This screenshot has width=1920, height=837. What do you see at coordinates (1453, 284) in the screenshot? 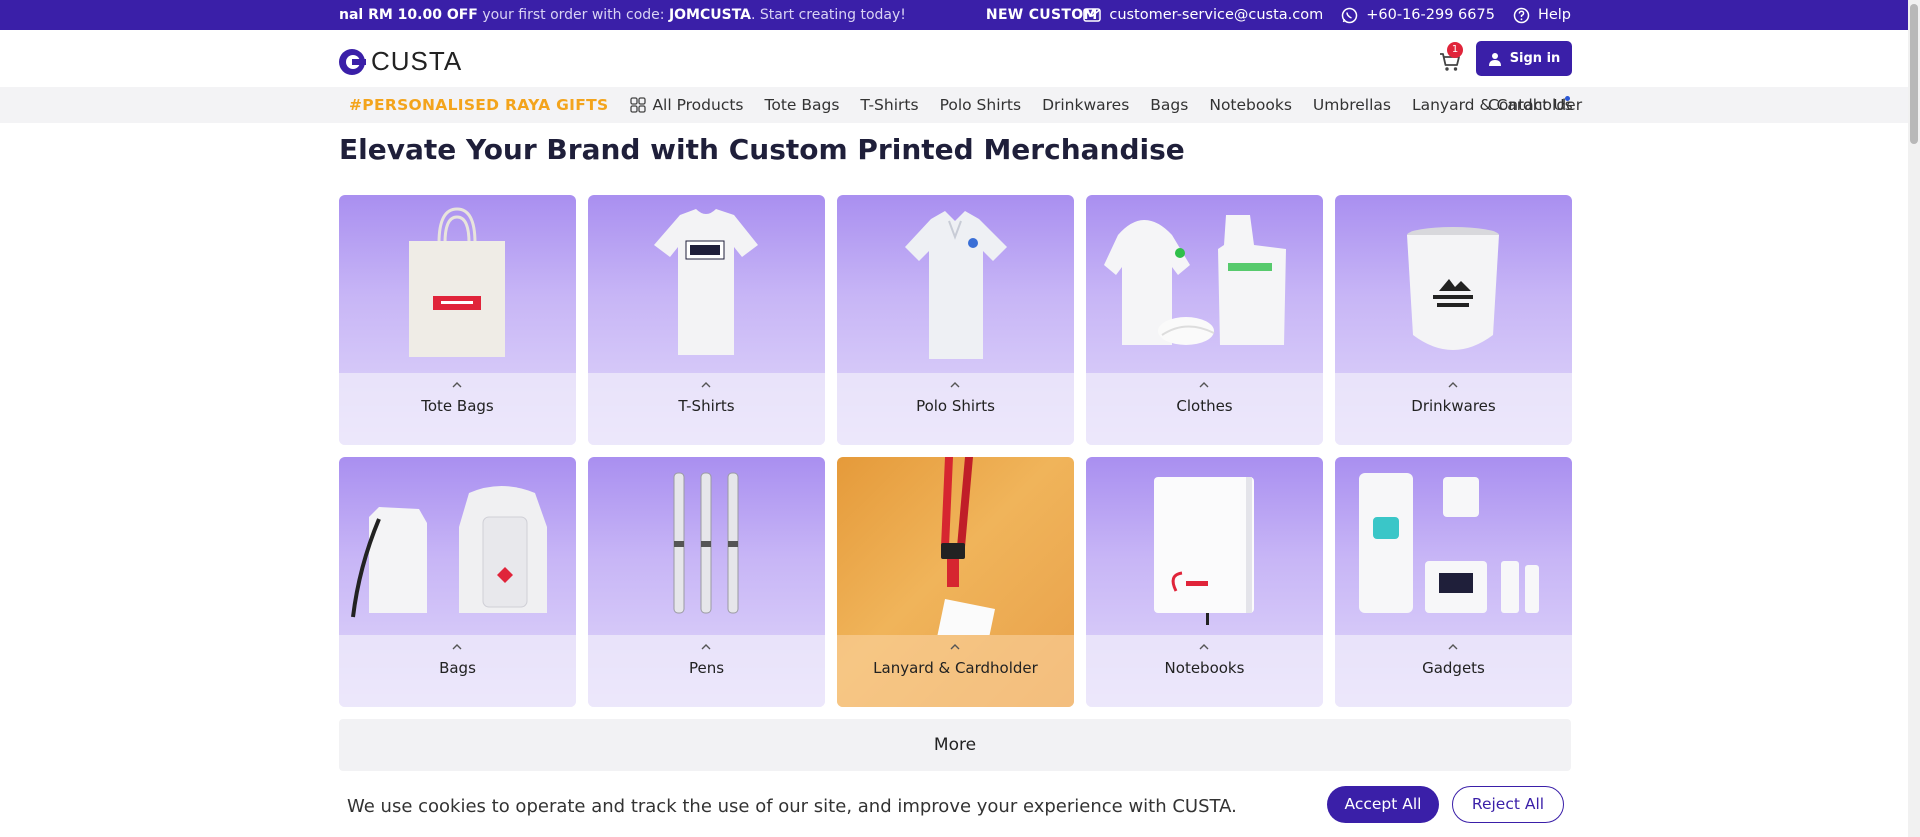
I see `tumbler-image` at bounding box center [1453, 284].